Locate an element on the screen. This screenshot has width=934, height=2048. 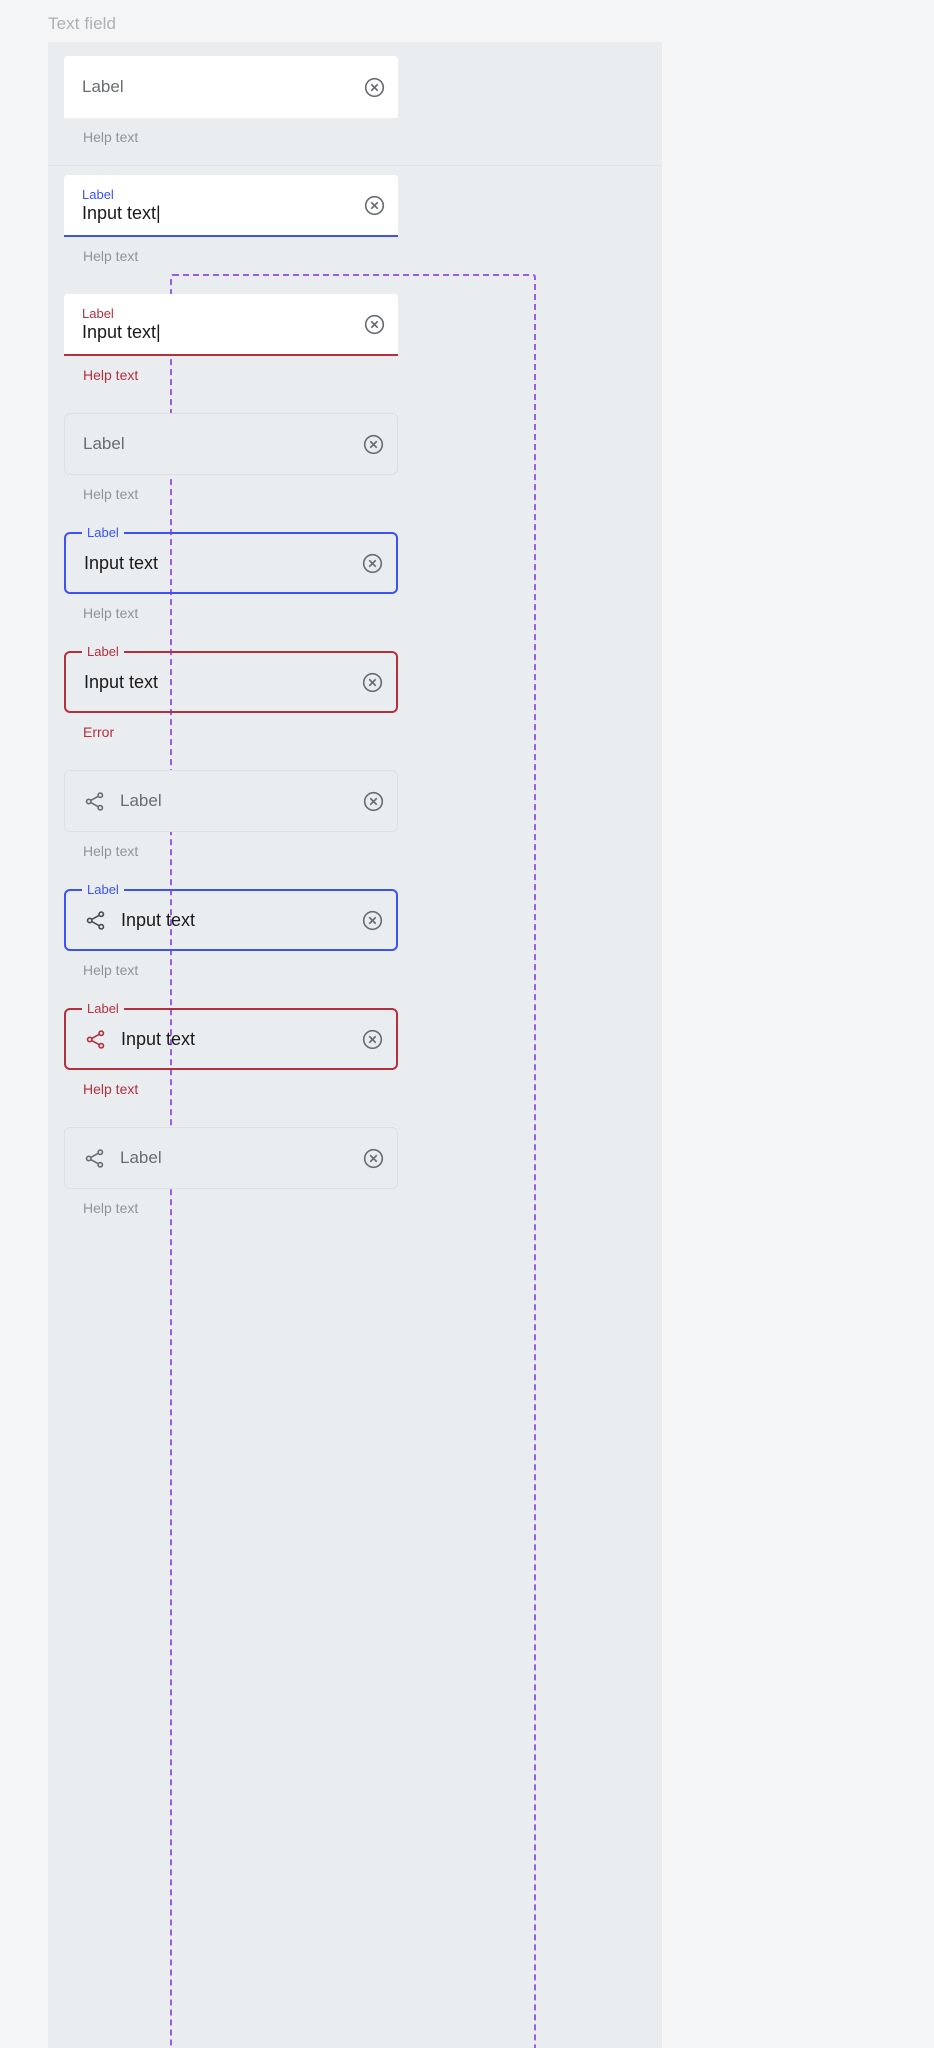
text-field-filled-error: Label Input text| is located at coordinates (231, 325).